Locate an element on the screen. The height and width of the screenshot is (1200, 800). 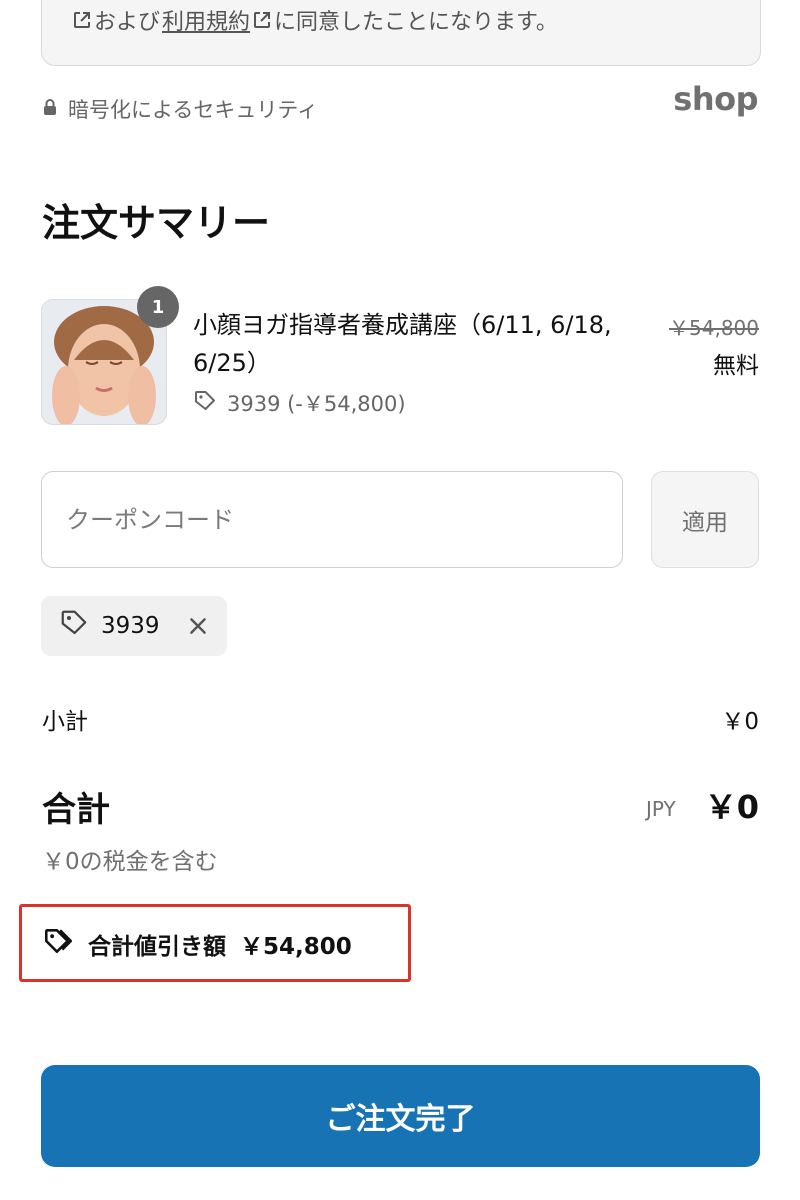
total-currency: JPY is located at coordinates (661, 809).